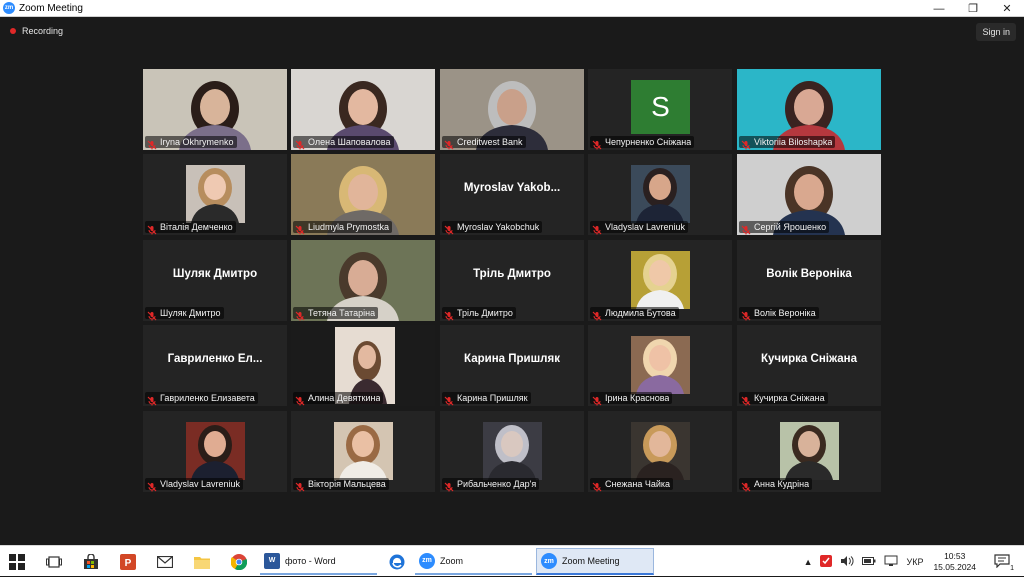  Describe the element at coordinates (847, 562) in the screenshot. I see `volume-icon` at that location.